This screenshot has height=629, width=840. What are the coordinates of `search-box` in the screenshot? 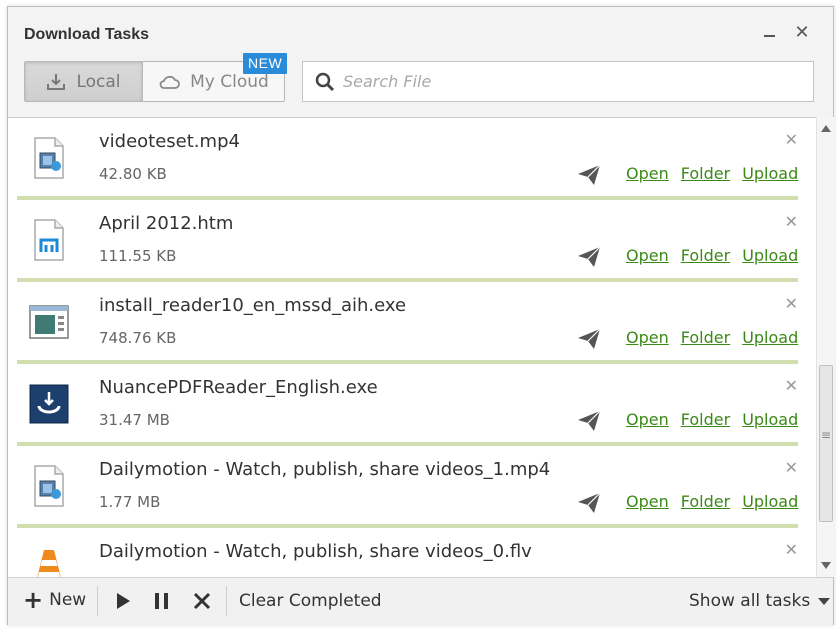 It's located at (558, 81).